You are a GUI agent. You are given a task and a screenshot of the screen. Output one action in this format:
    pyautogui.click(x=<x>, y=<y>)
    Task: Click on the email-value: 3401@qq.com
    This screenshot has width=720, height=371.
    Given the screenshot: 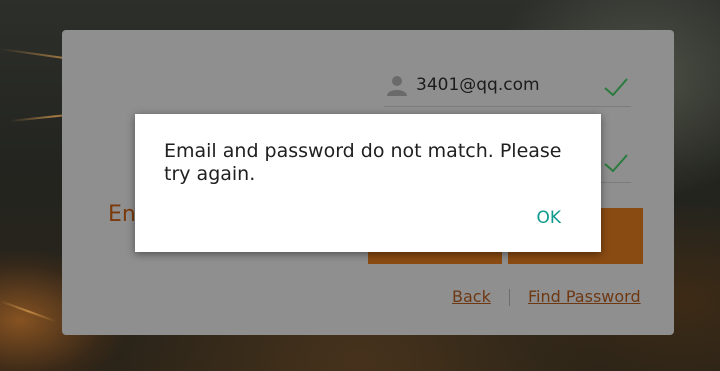 What is the action you would take?
    pyautogui.click(x=478, y=85)
    